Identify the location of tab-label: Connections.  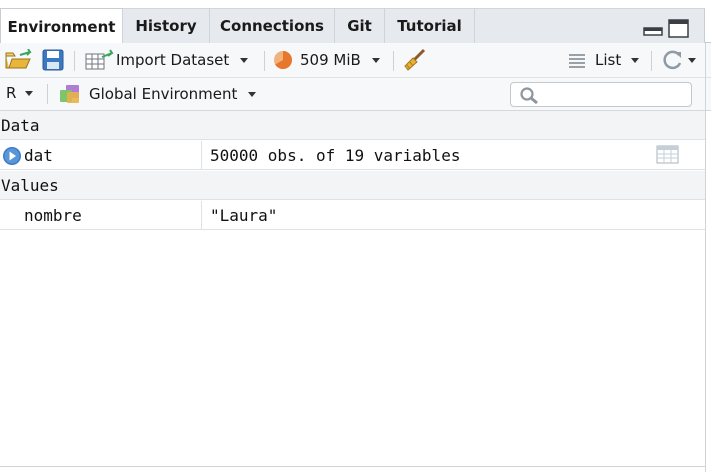
(272, 25).